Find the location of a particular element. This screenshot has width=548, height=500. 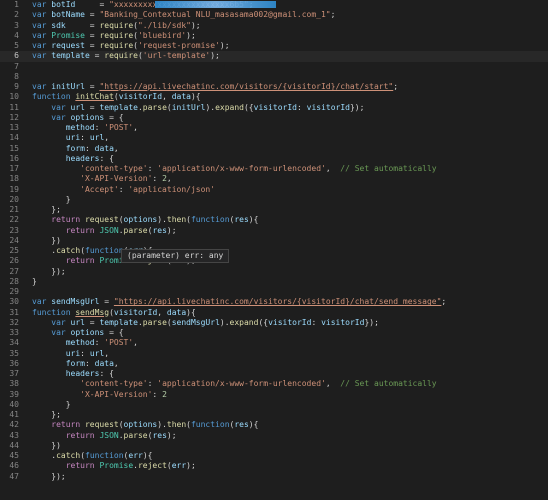

line-code: 'Accept': 'application/json' is located at coordinates (290, 190).